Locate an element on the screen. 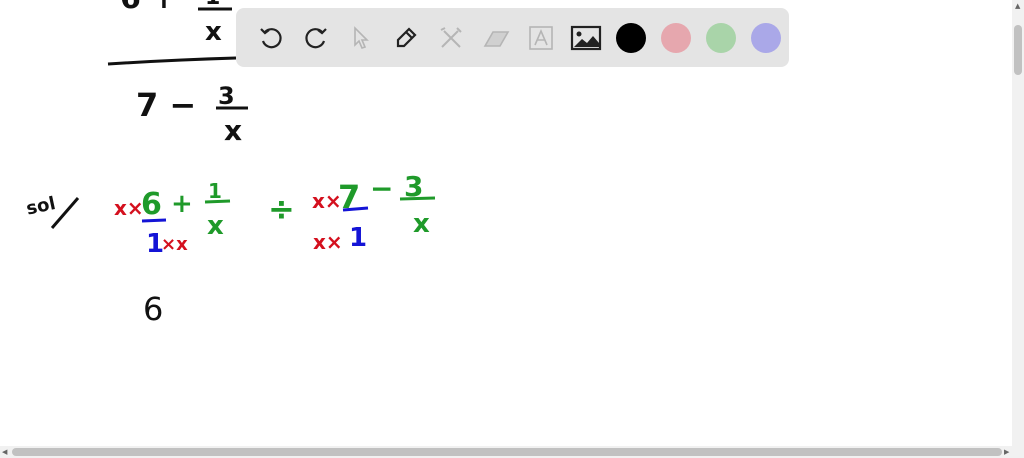  tools-button is located at coordinates (450, 38).